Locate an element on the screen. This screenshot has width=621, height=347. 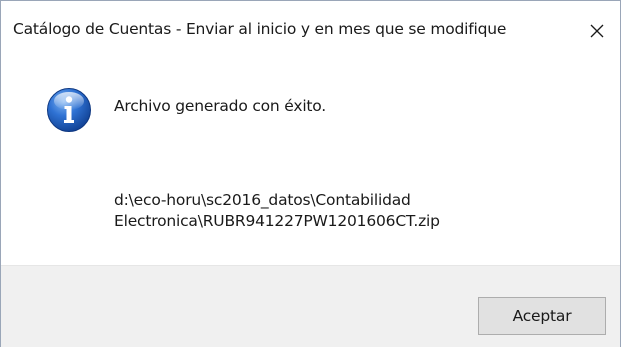
file-path-line: Electronica\RUBR941227PW1201606CT.zip is located at coordinates (277, 221).